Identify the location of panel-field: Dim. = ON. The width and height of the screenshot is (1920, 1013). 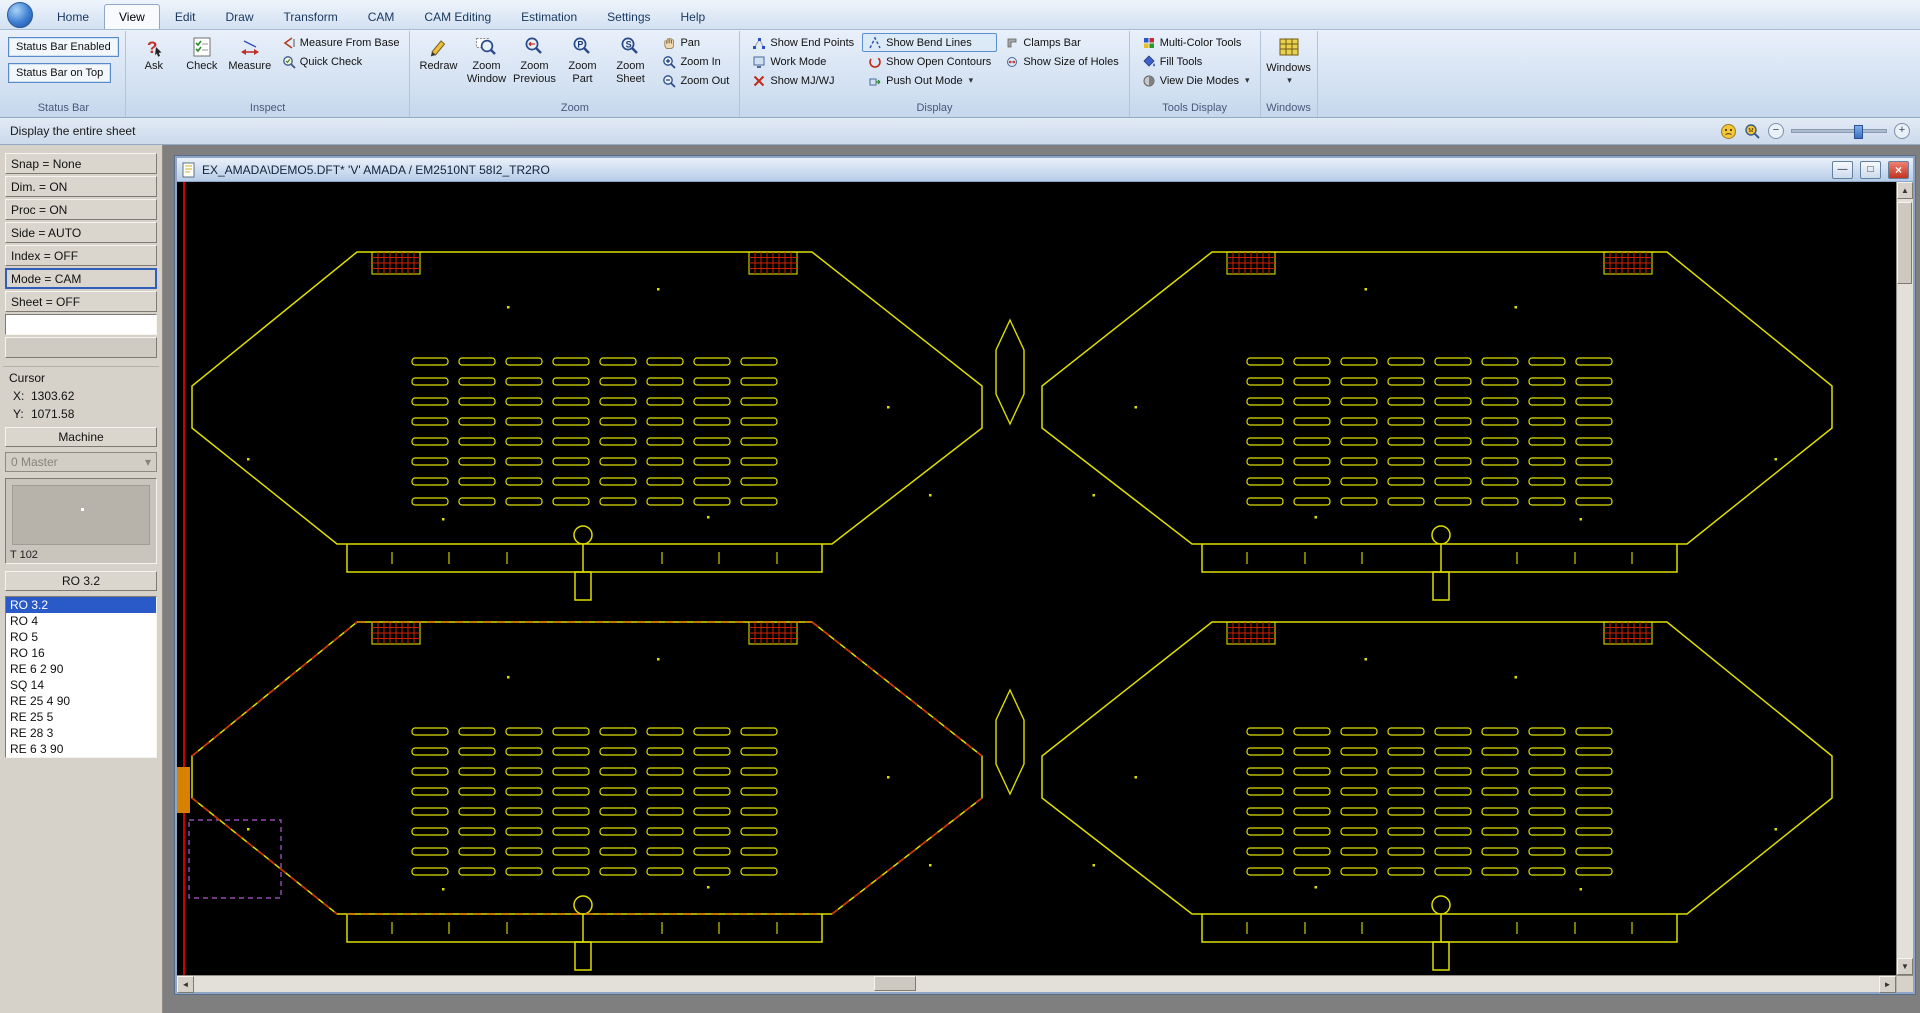
(81, 186).